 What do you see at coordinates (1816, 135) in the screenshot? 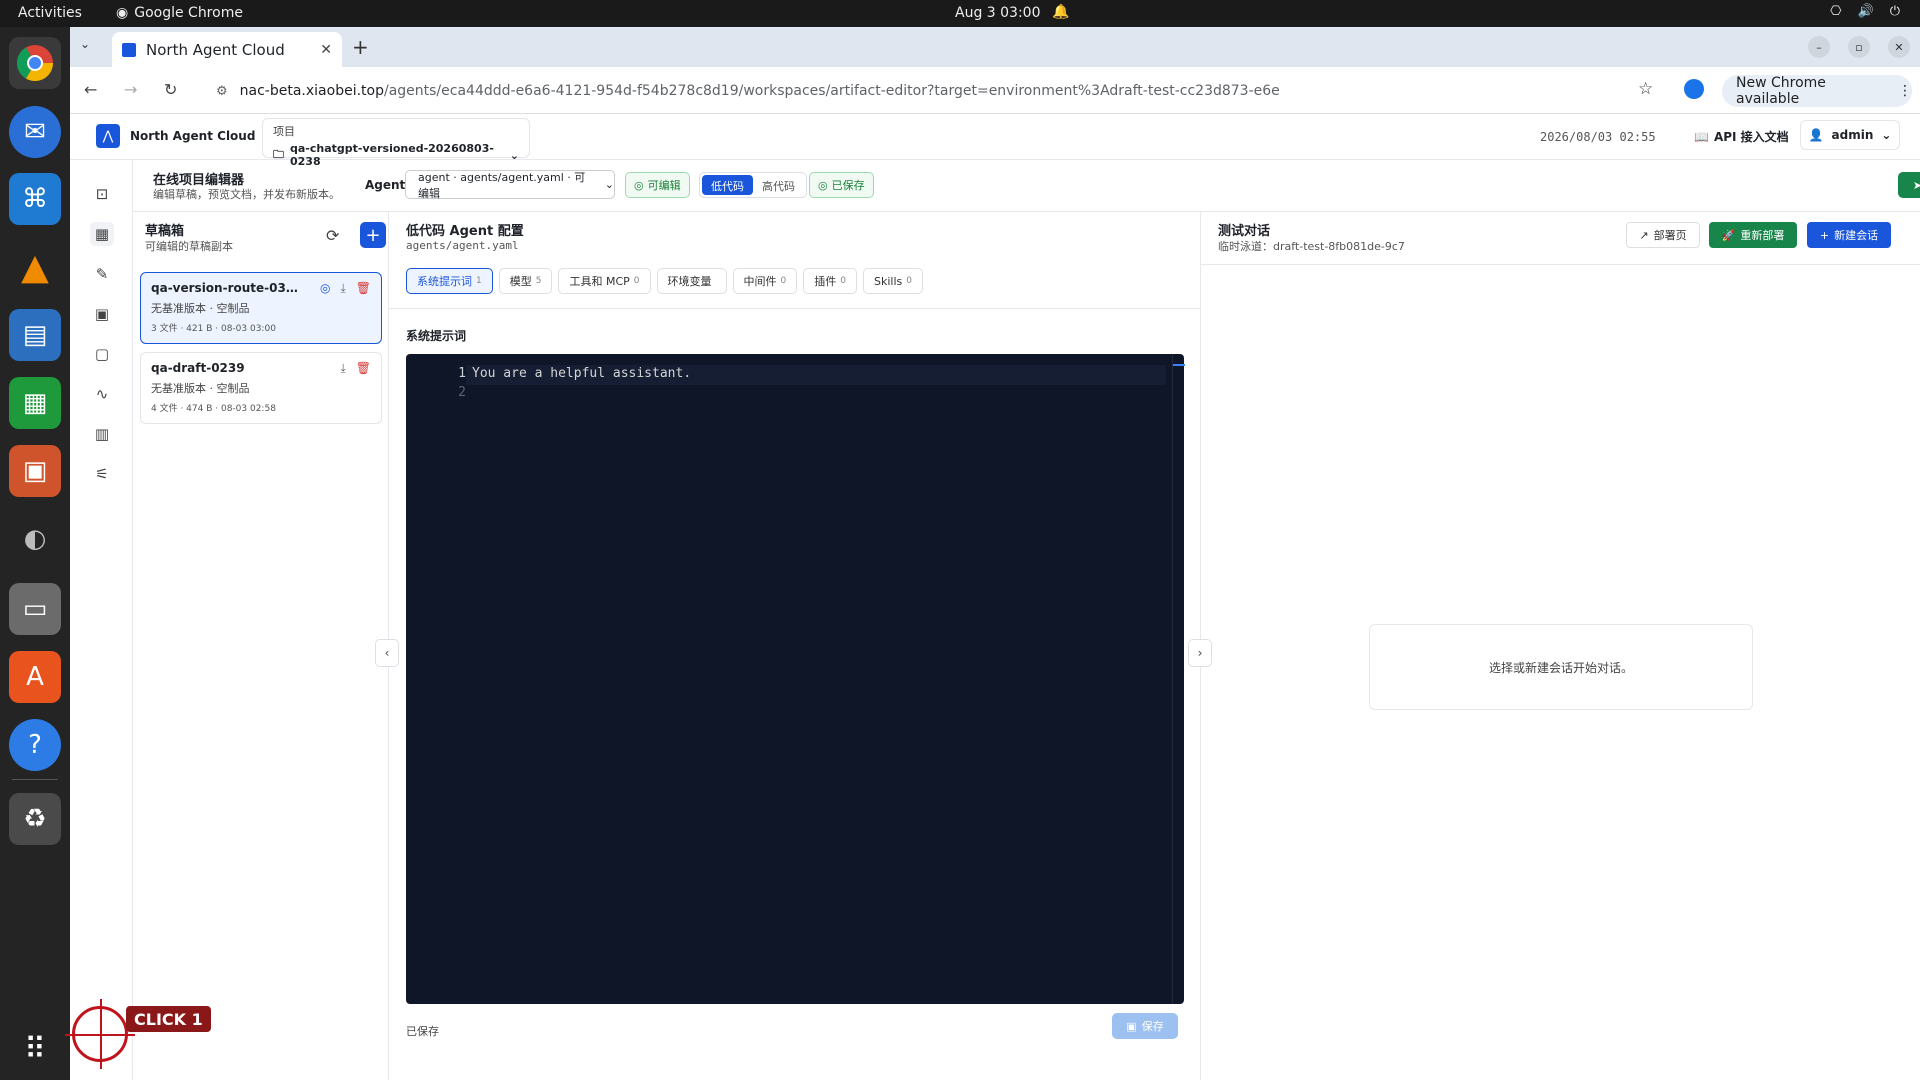
I see `user-icon: 👤` at bounding box center [1816, 135].